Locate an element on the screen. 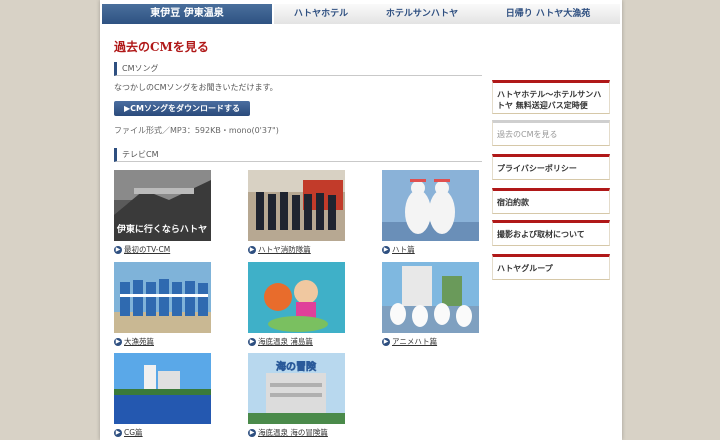  thumbnail-caption: 海の冒険 is located at coordinates (296, 366).